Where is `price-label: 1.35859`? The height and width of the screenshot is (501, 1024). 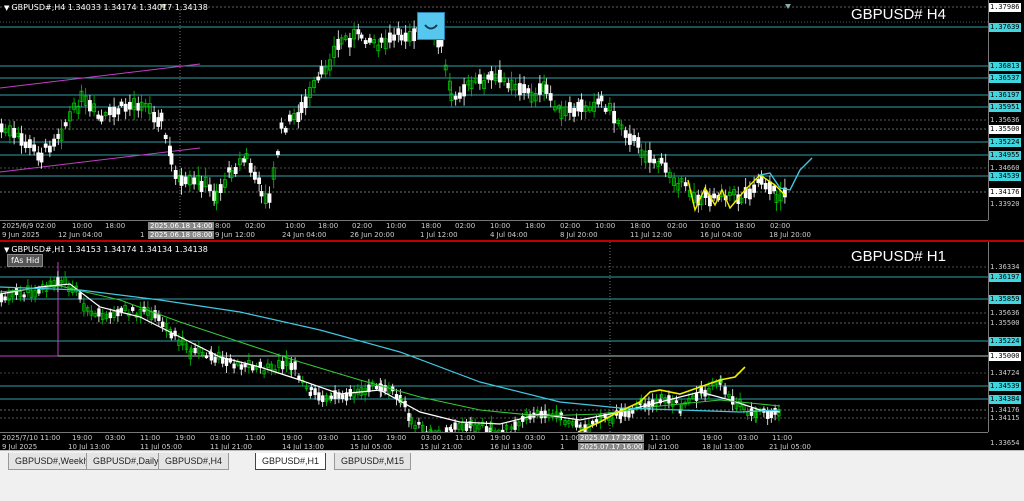 price-label: 1.35859 is located at coordinates (1005, 299).